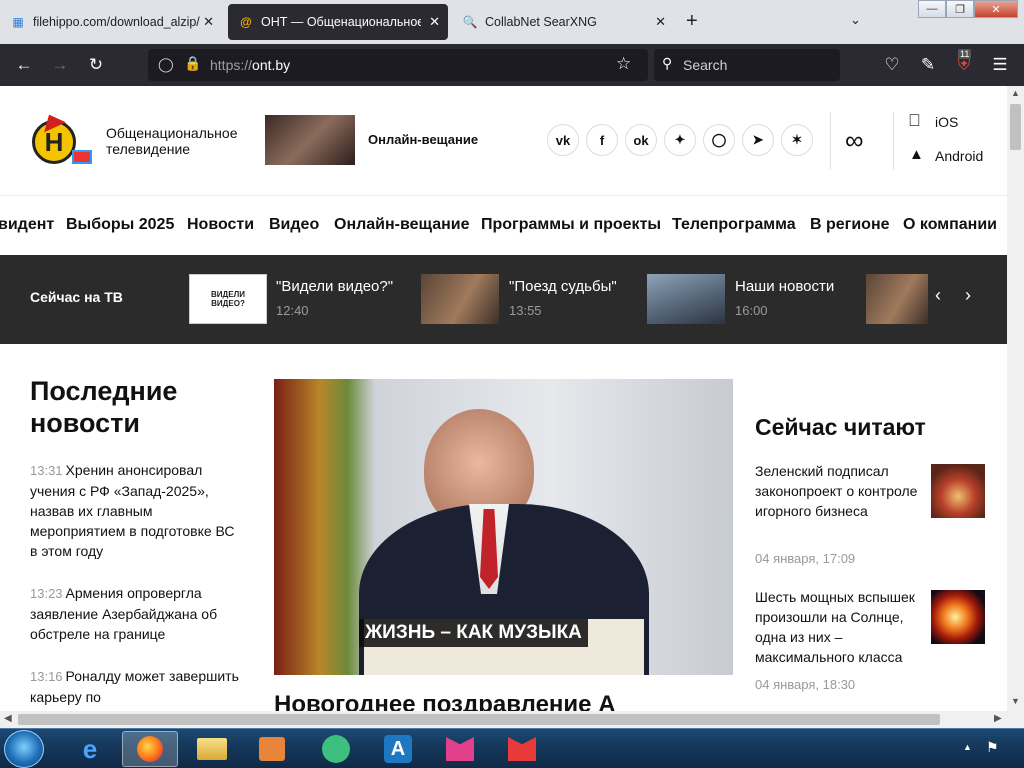 The width and height of the screenshot is (1024, 768). What do you see at coordinates (797, 140) in the screenshot?
I see `yandex-zen-icon: ✶` at bounding box center [797, 140].